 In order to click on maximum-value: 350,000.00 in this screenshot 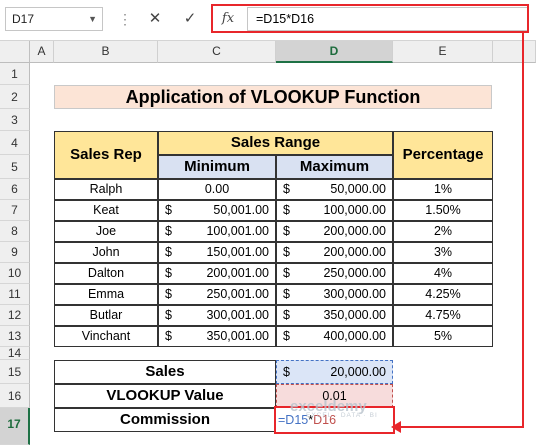, I will do `click(354, 315)`.